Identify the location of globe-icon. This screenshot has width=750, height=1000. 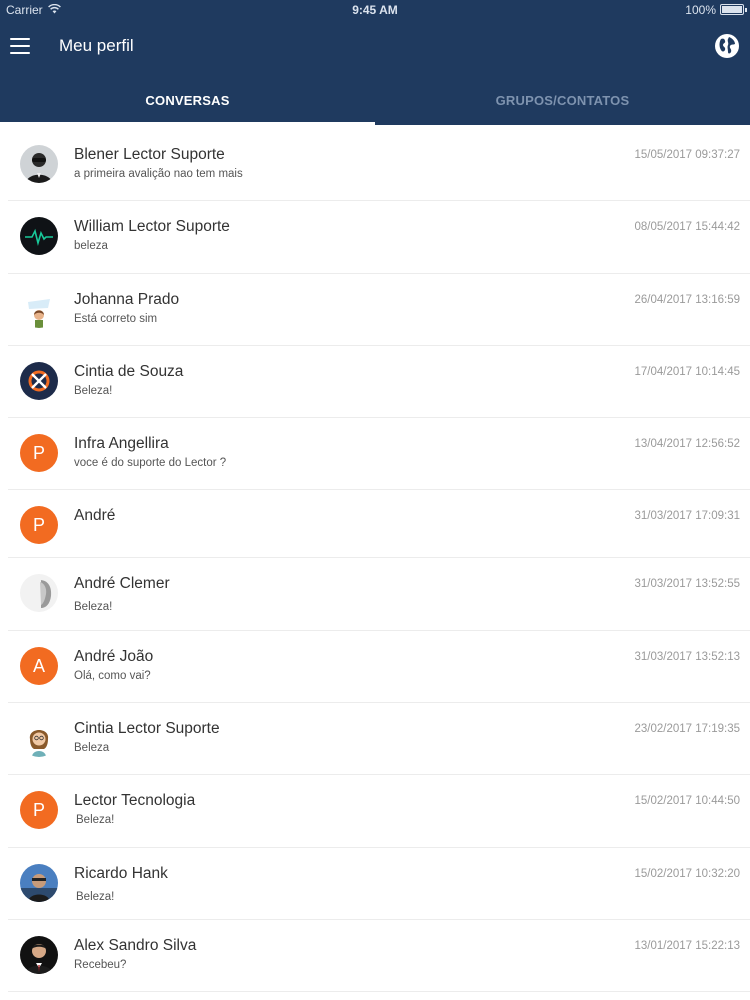
(727, 46).